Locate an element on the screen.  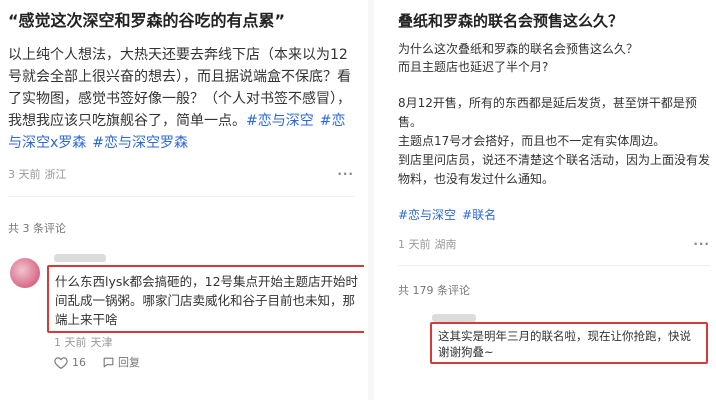
post-time: 1 天前 is located at coordinates (414, 244).